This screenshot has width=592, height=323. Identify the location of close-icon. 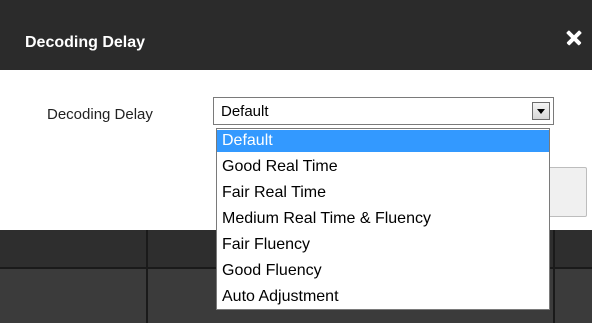
(575, 38).